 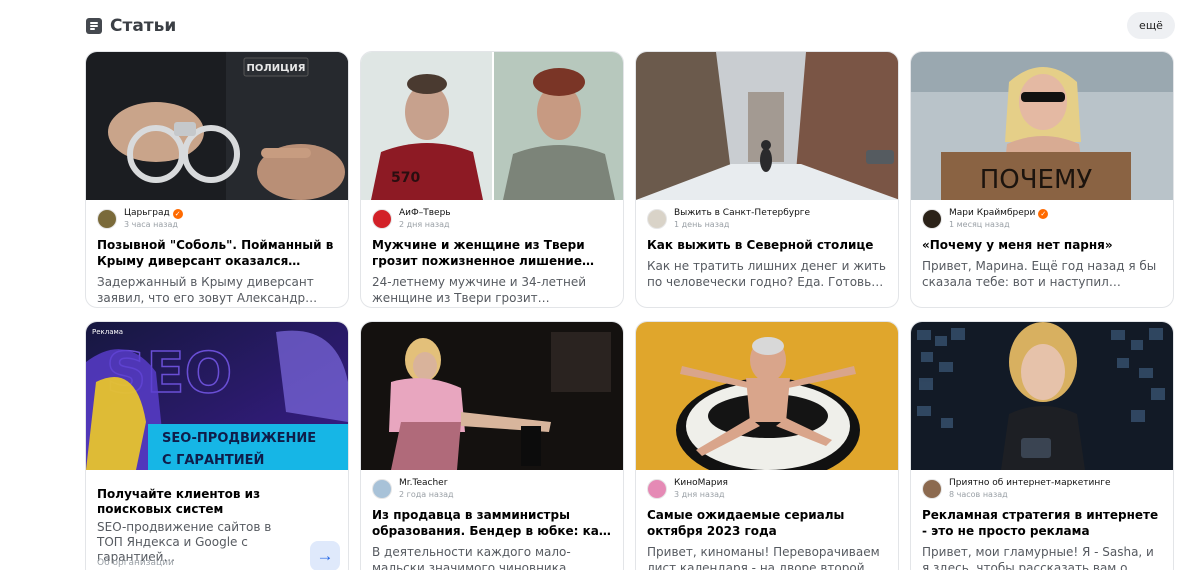 What do you see at coordinates (978, 494) in the screenshot?
I see `publish-time: 8 часов назад` at bounding box center [978, 494].